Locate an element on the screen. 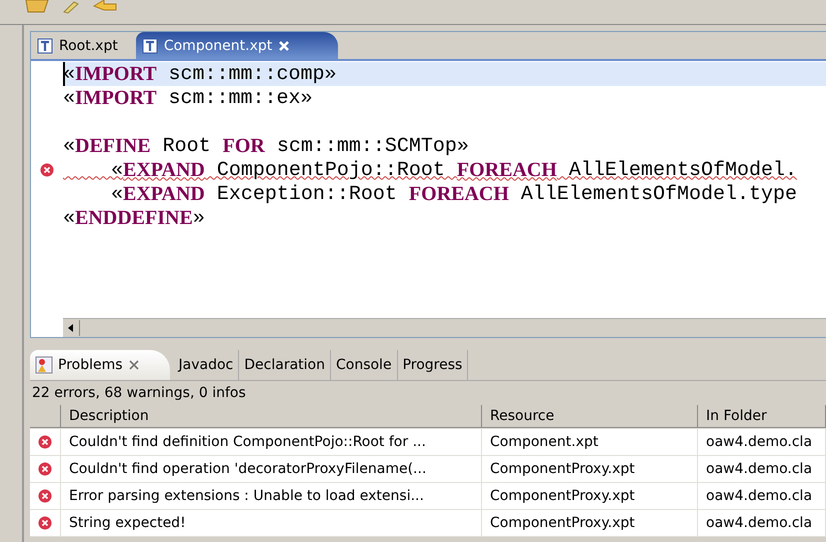 The image size is (826, 542). code-line: «EXPAND ComponentPojo::Root FOREACH AllElementsOfModel. is located at coordinates (454, 170).